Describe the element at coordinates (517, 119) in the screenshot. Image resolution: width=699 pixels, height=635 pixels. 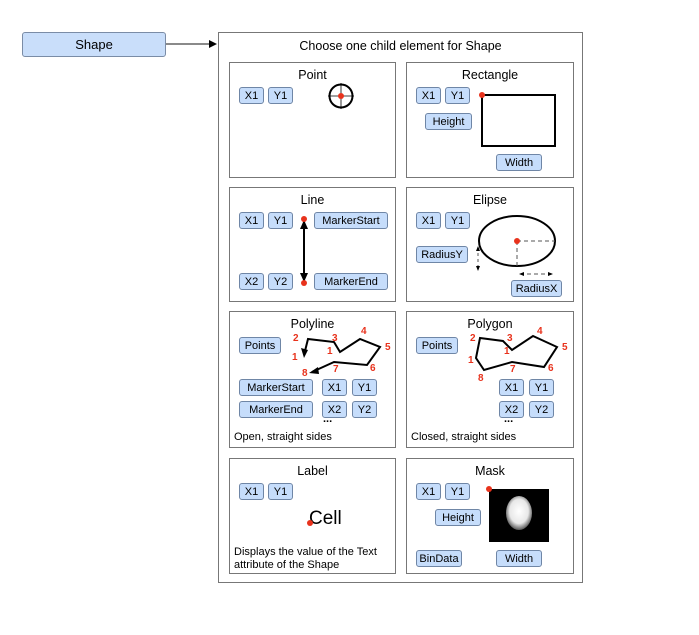
I see `rectangle-shape-icon` at that location.